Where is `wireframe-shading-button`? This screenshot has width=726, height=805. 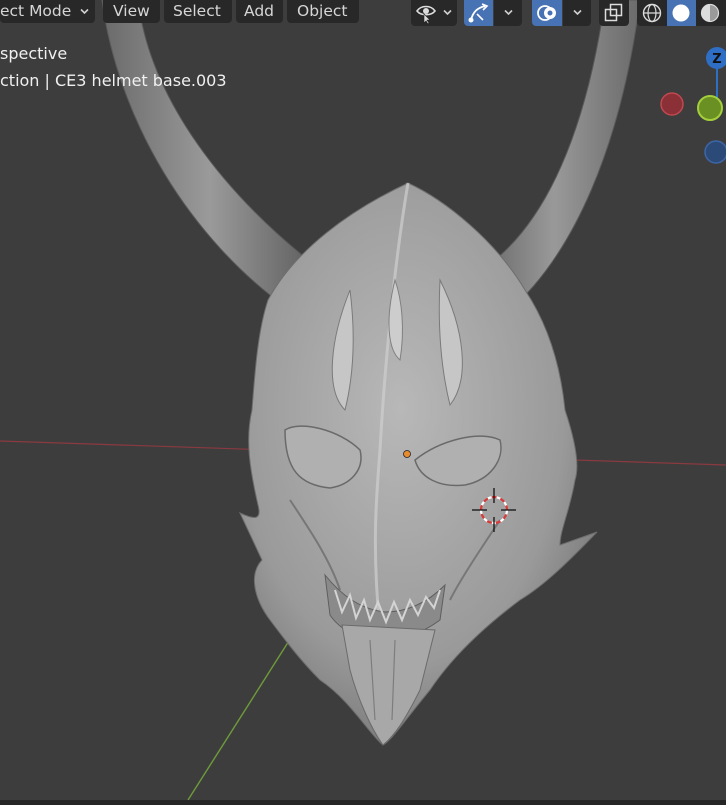 wireframe-shading-button is located at coordinates (652, 13).